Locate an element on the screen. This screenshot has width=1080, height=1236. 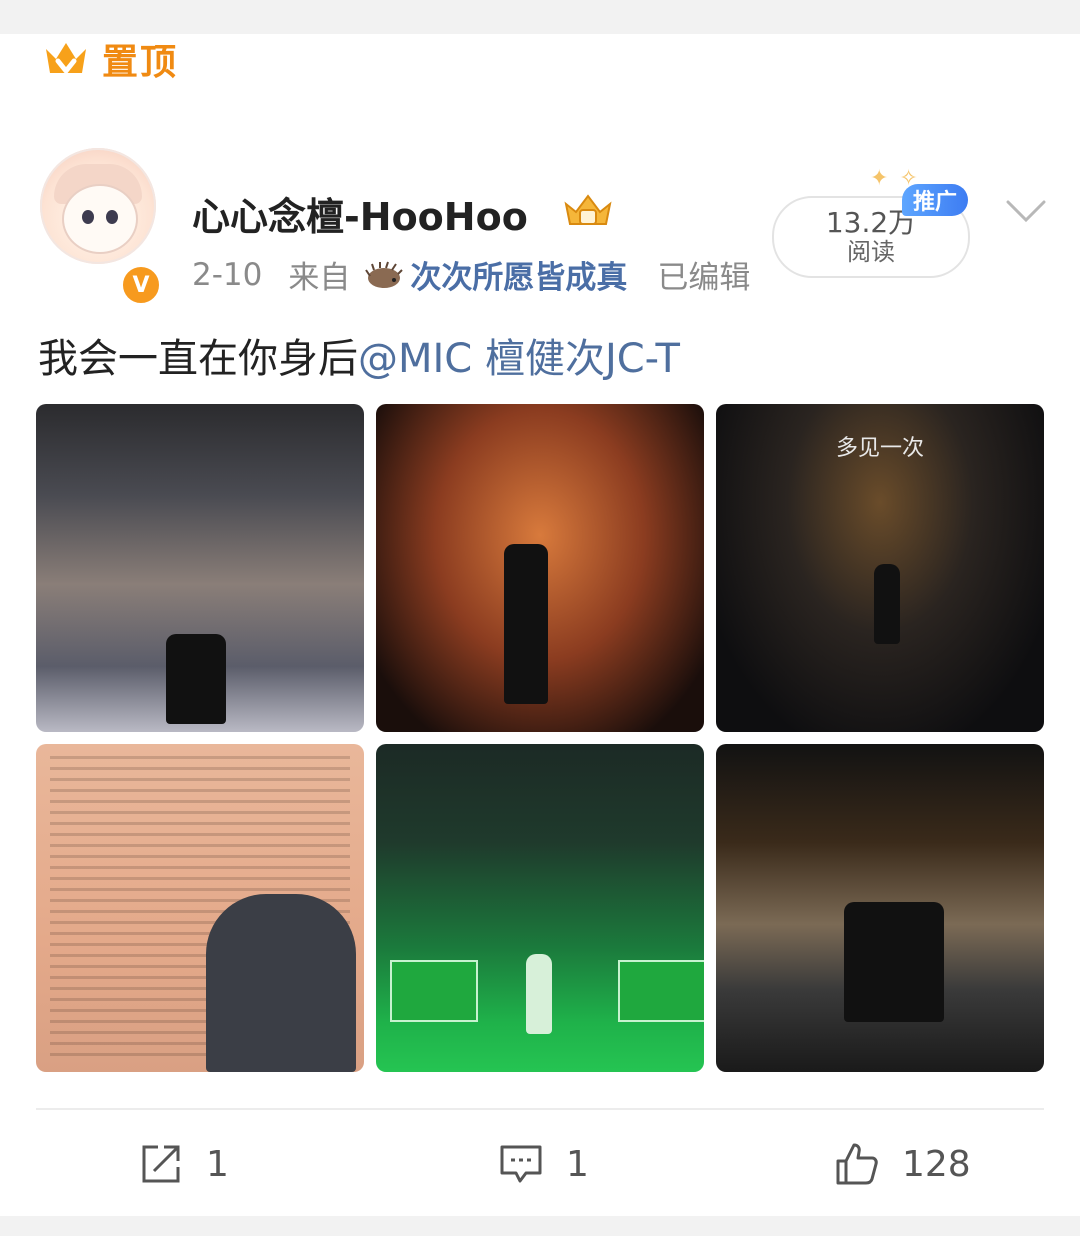
avatar is located at coordinates (98, 206).